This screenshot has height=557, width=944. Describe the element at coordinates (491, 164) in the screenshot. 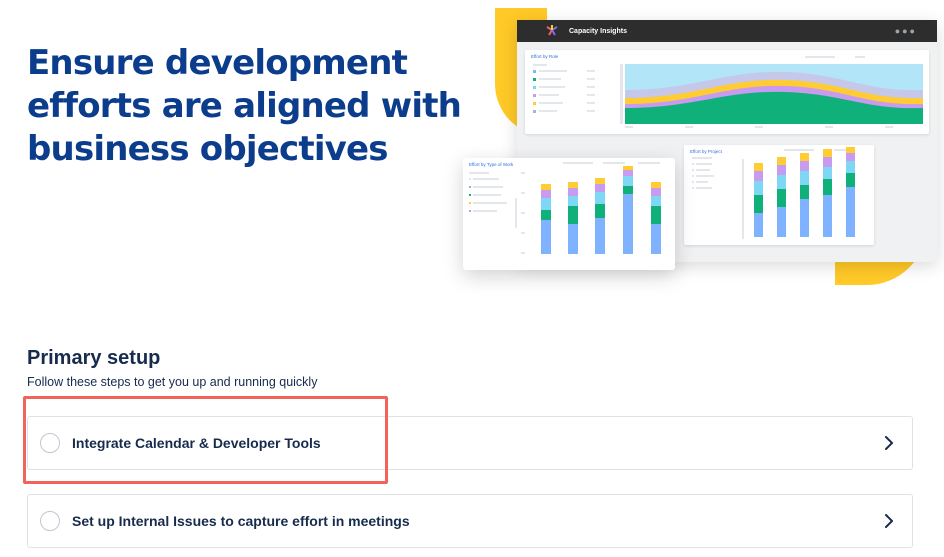

I see `panel-title: Effort by Type of Work` at that location.